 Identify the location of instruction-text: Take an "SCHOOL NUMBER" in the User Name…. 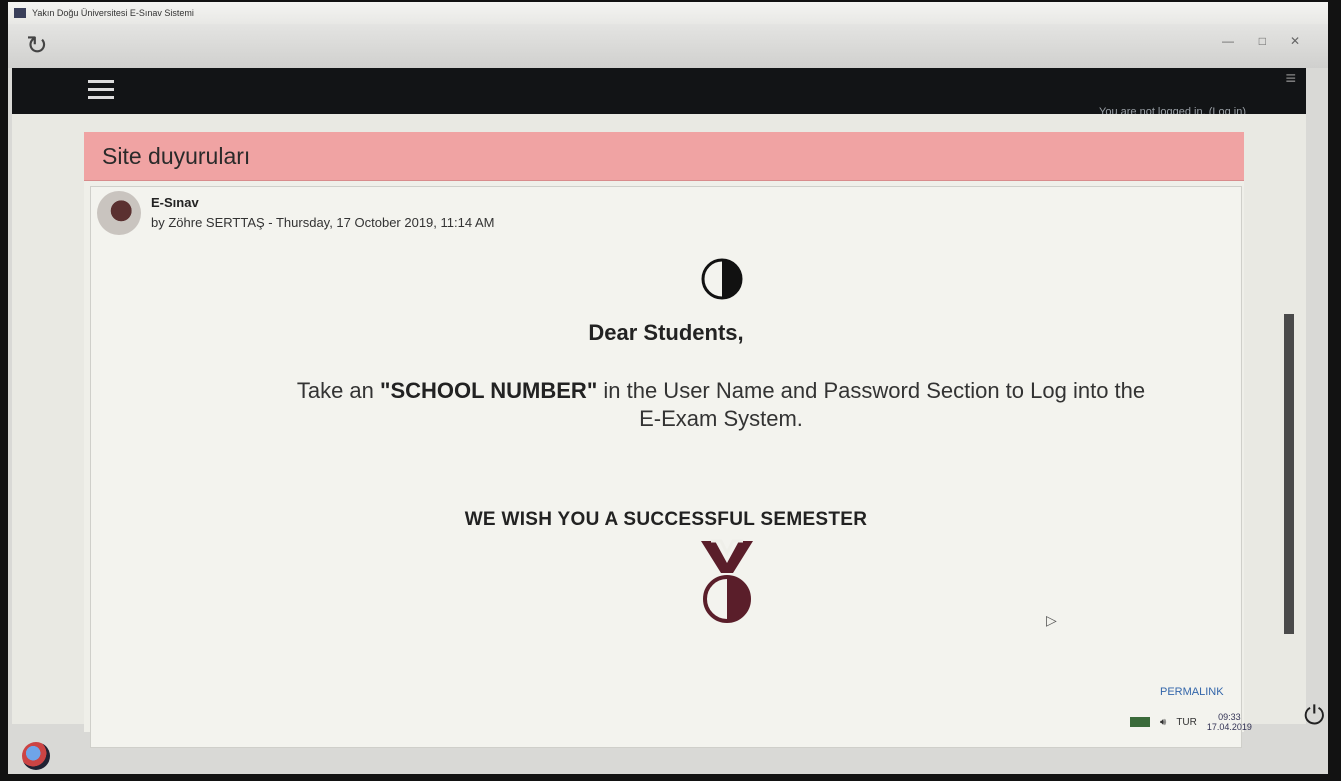
(721, 405).